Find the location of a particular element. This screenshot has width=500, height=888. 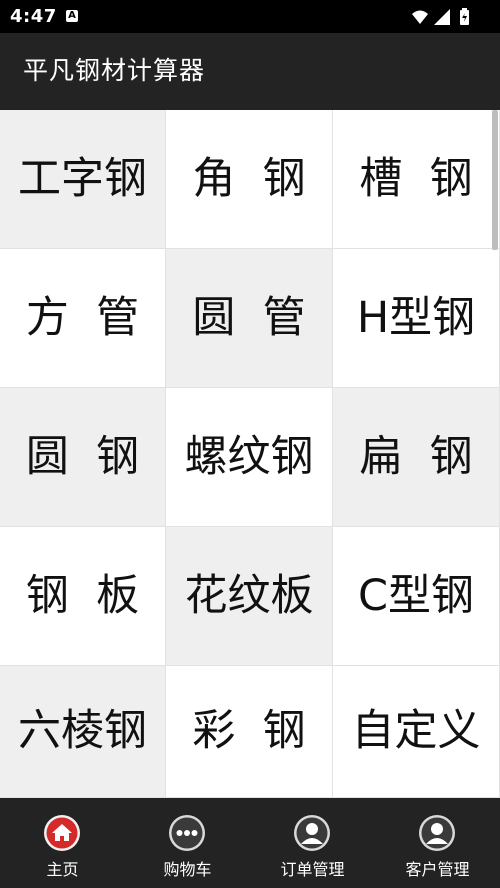

steel-type-button: 钢 板 is located at coordinates (83, 596).